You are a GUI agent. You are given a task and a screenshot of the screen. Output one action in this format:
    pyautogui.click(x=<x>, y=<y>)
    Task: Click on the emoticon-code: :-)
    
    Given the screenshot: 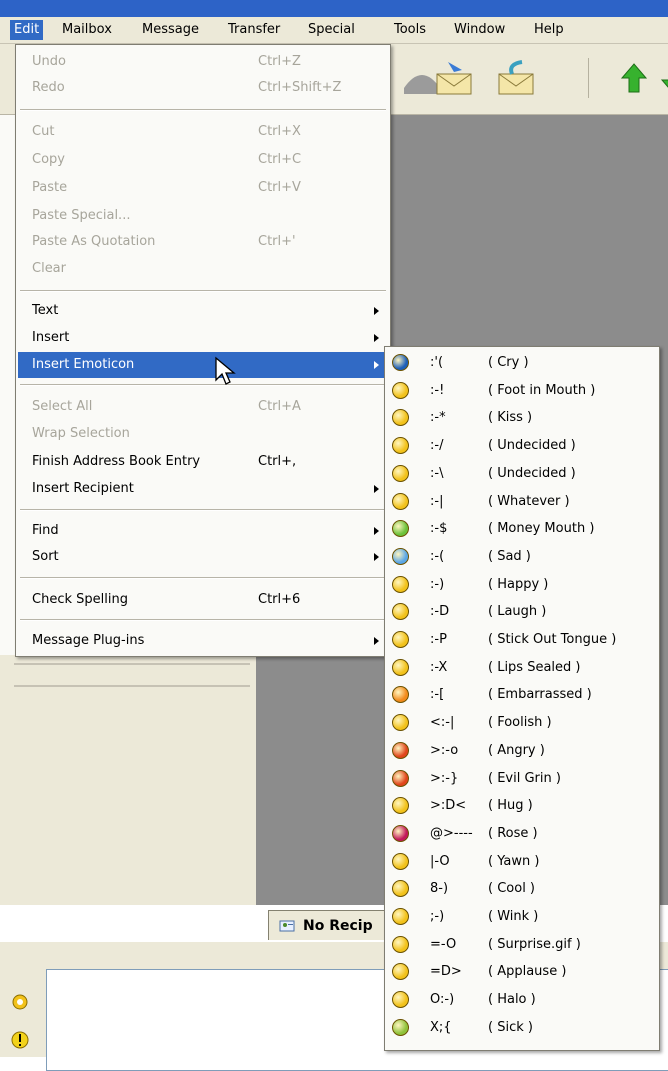 What is the action you would take?
    pyautogui.click(x=437, y=584)
    